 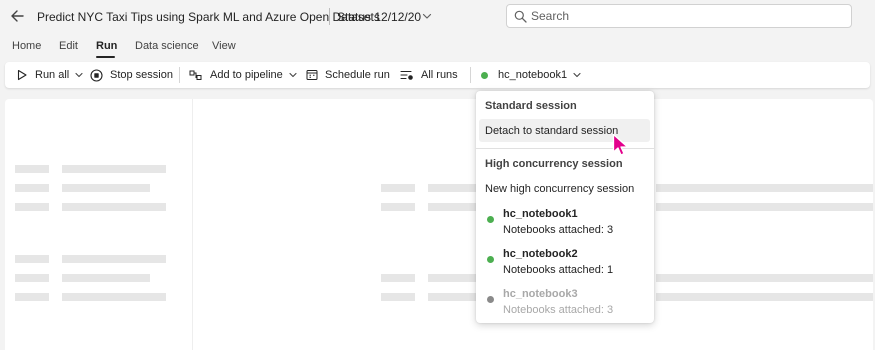 I want to click on session-selector: hc_notebook1, so click(x=531, y=75).